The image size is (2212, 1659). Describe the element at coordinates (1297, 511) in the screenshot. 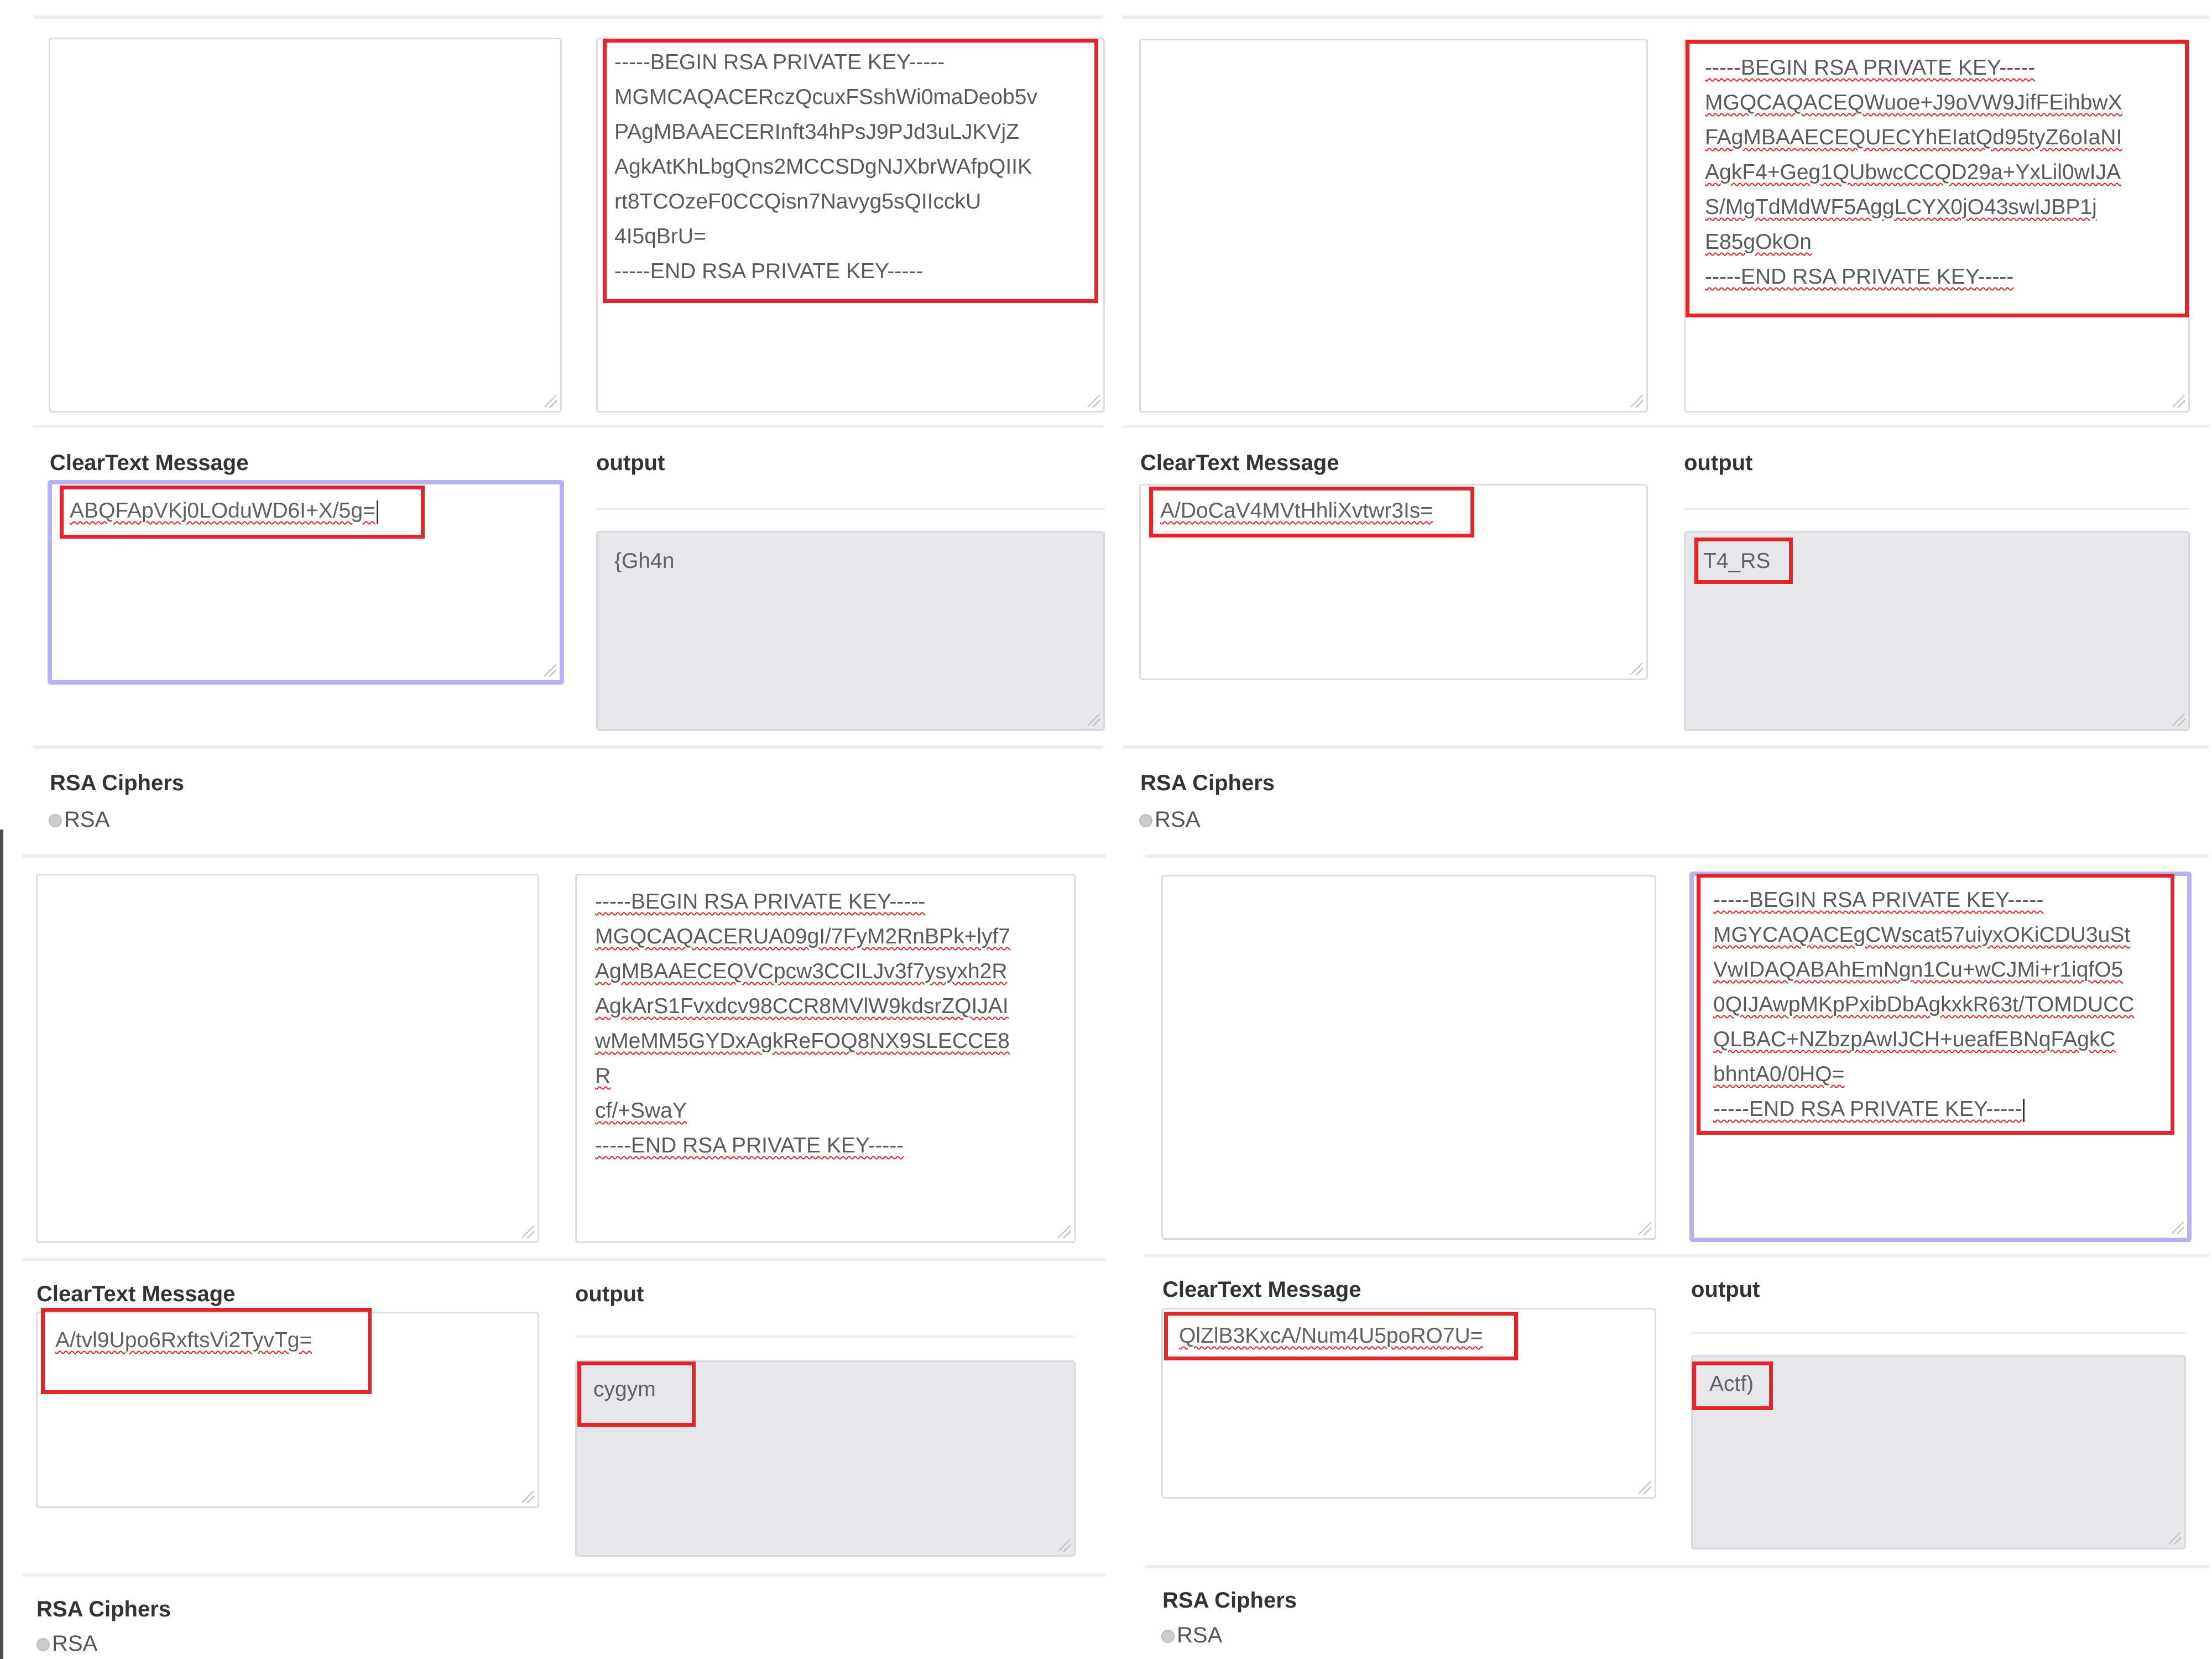

I see `cleartext-value: A/DoCaV4MVtHhliXvtwr3Is=` at that location.